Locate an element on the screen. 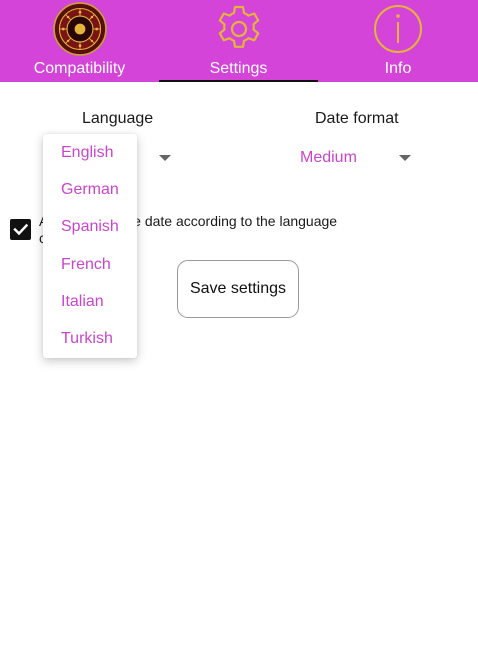 This screenshot has width=478, height=669. info-icon is located at coordinates (398, 29).